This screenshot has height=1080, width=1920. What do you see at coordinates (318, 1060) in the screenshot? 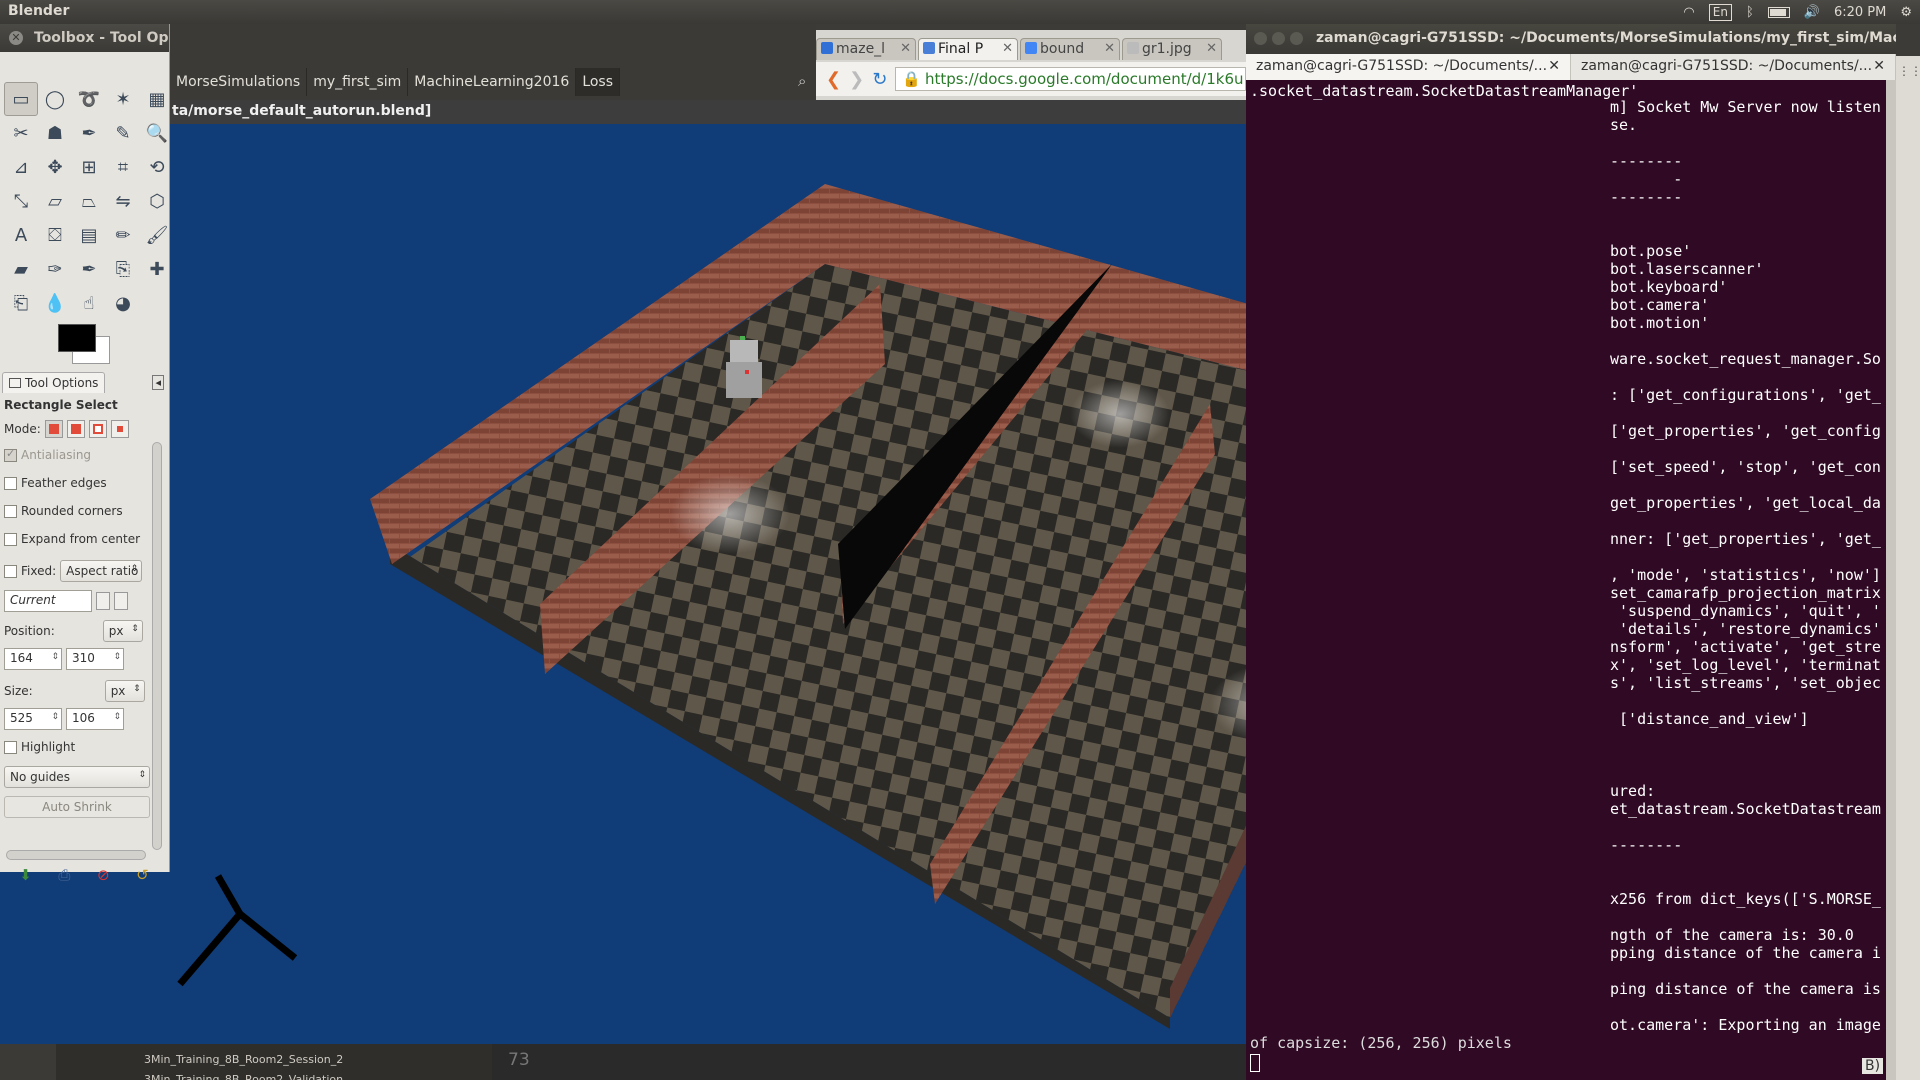
I see `list-item: 3Min_Training_8B_Room2_Session_2` at bounding box center [318, 1060].